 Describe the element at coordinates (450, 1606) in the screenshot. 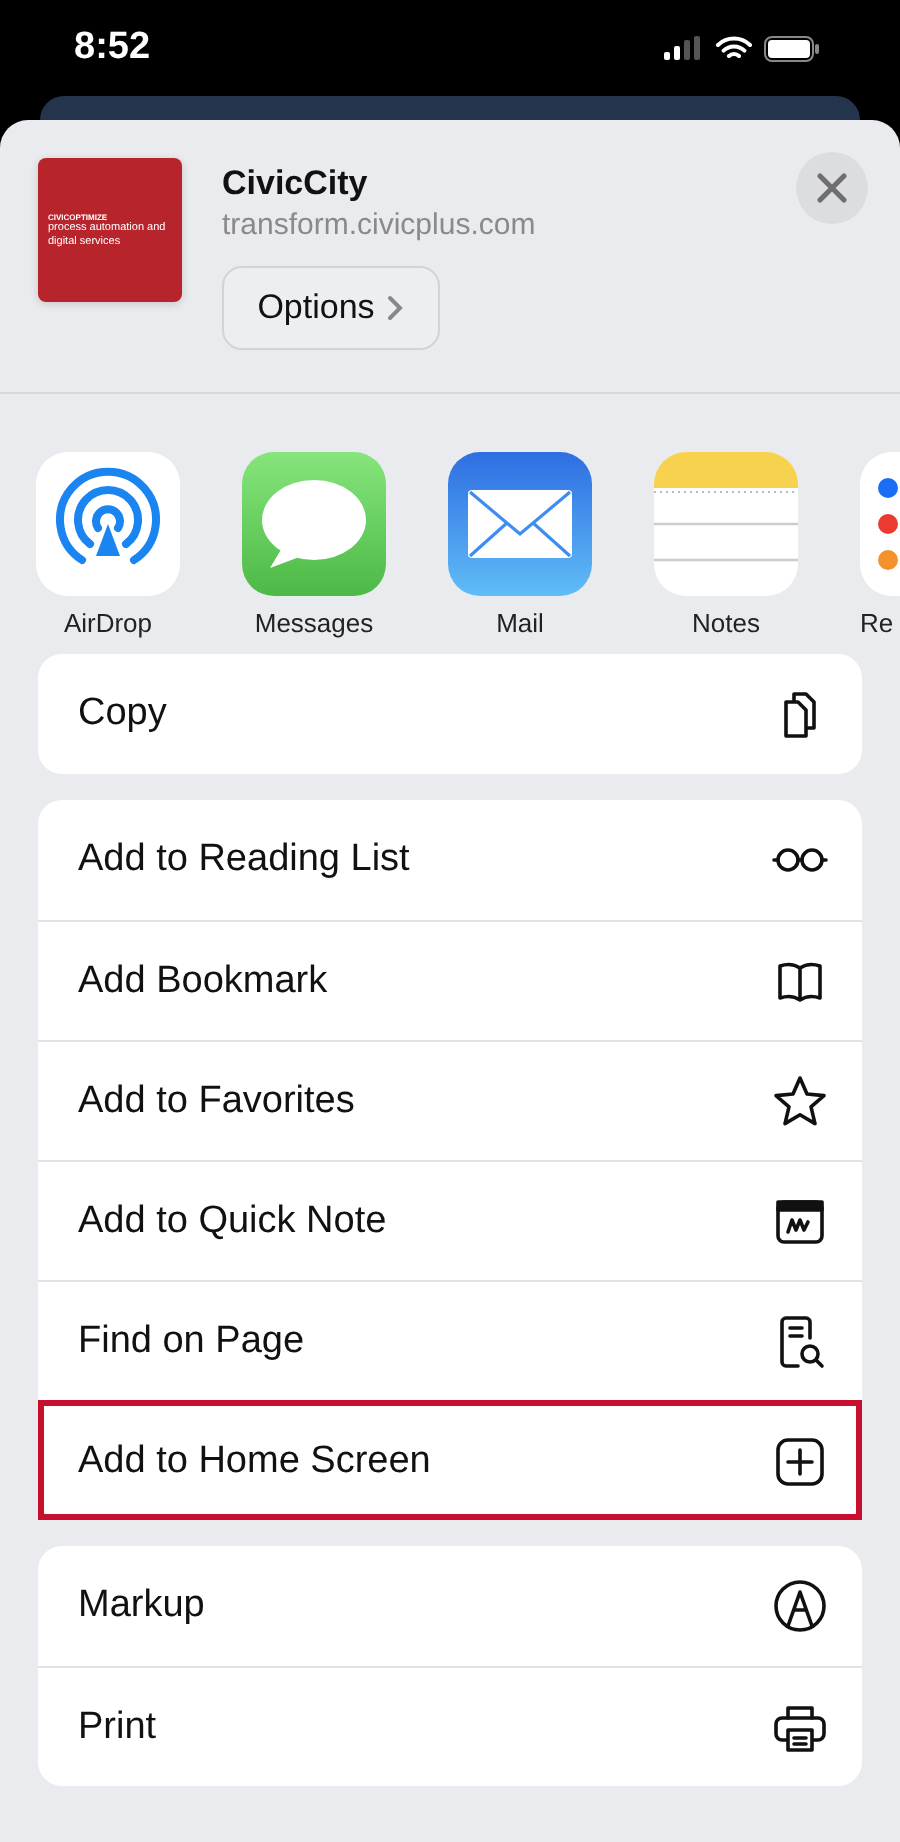

I see `action-row: Markup` at that location.